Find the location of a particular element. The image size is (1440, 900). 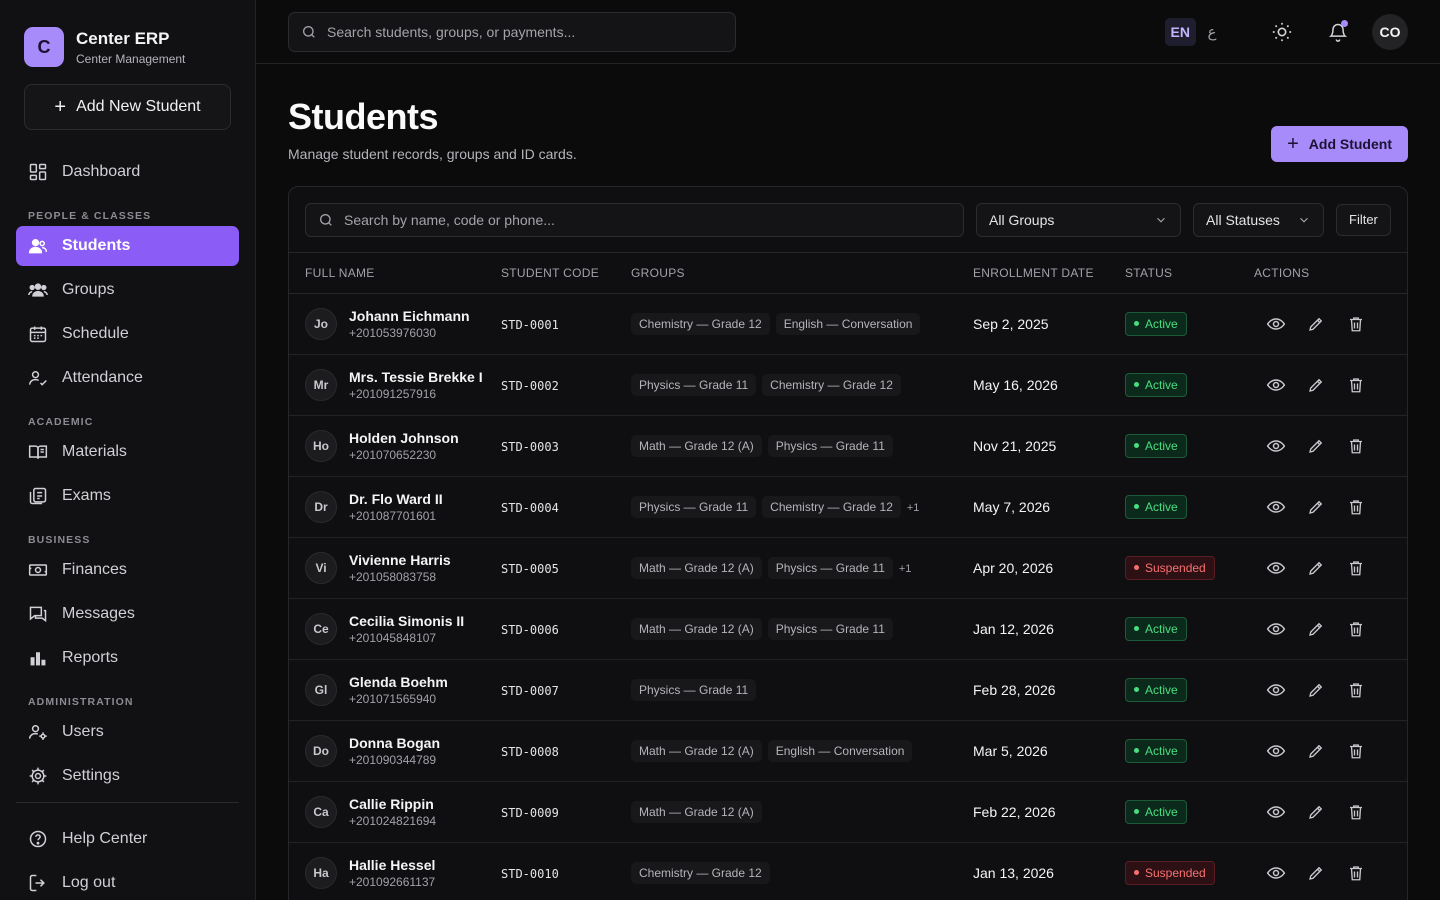

status-dot is located at coordinates (1136, 323).